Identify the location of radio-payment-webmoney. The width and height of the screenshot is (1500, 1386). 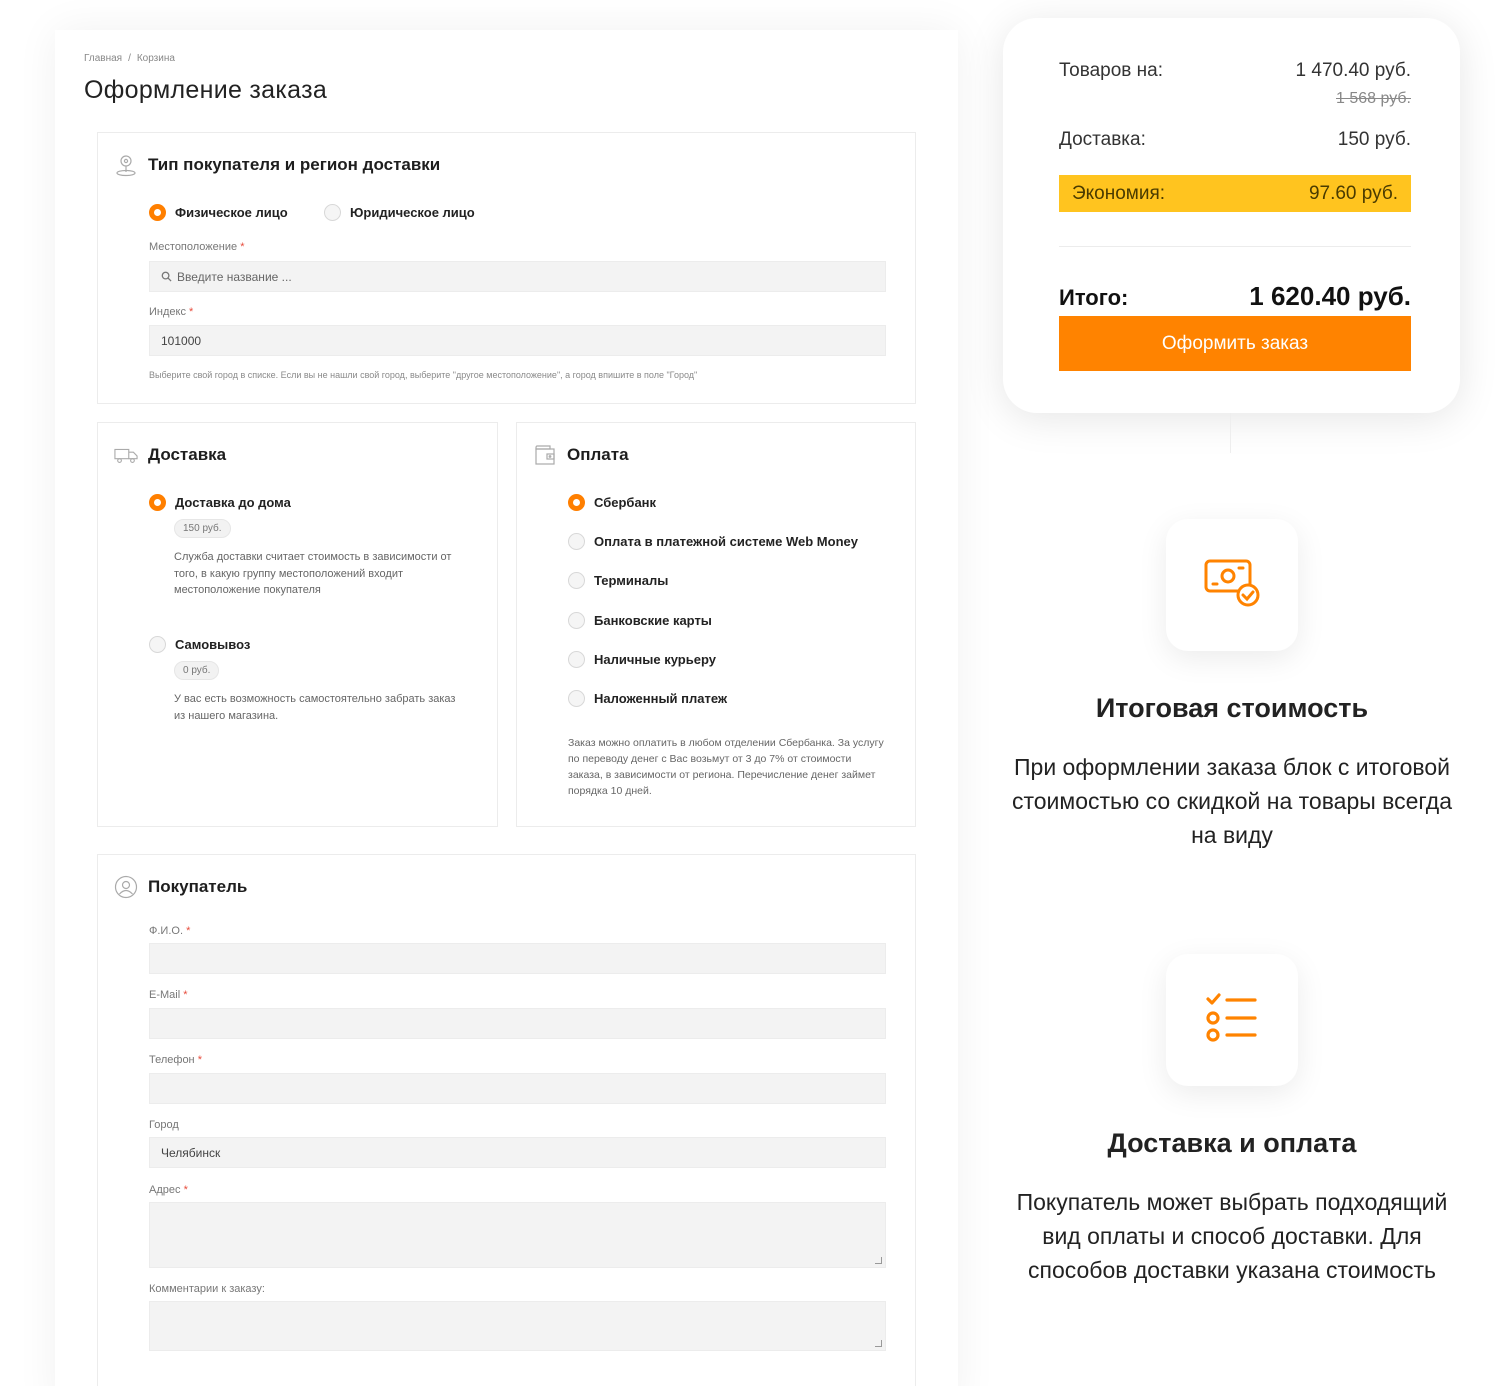
(576, 541).